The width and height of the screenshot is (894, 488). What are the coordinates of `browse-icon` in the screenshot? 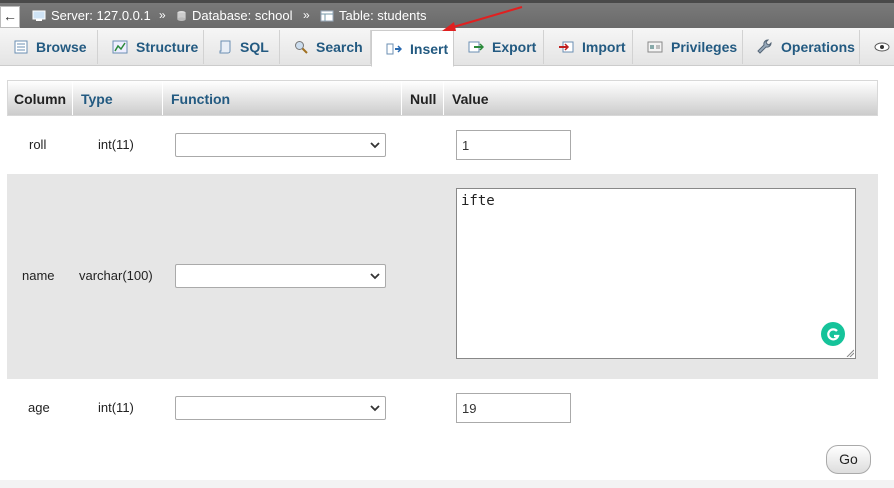 It's located at (21, 47).